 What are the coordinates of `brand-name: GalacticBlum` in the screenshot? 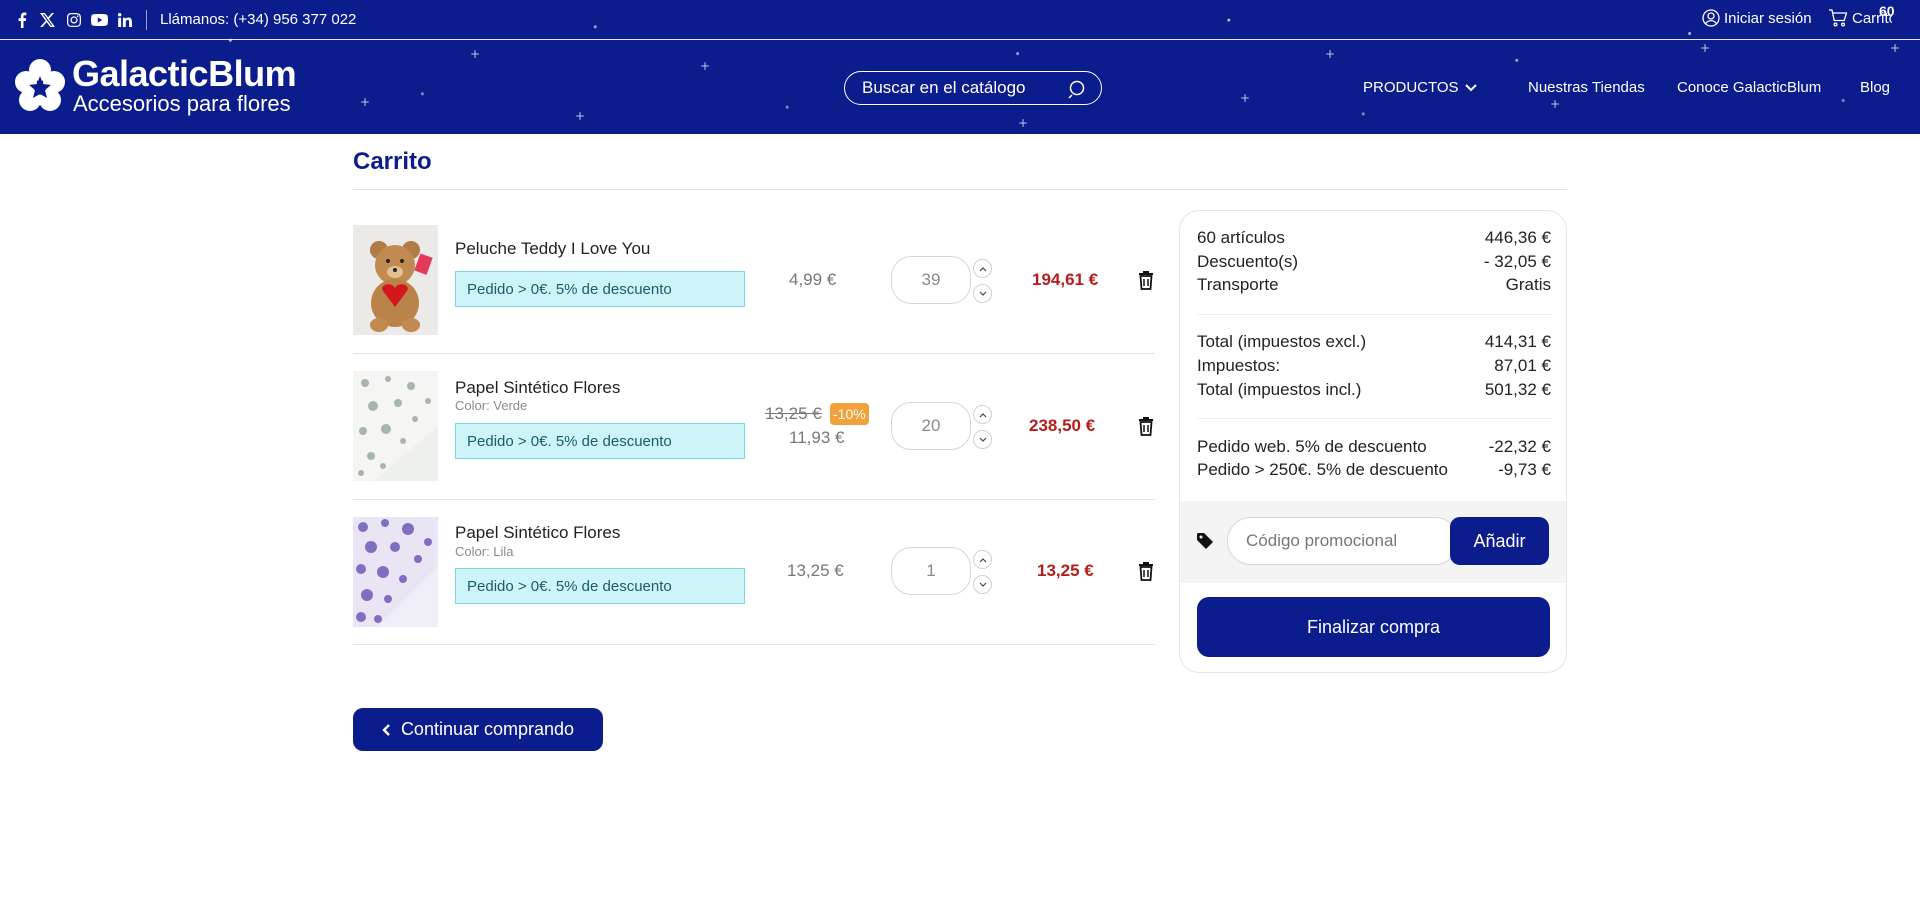 It's located at (184, 74).